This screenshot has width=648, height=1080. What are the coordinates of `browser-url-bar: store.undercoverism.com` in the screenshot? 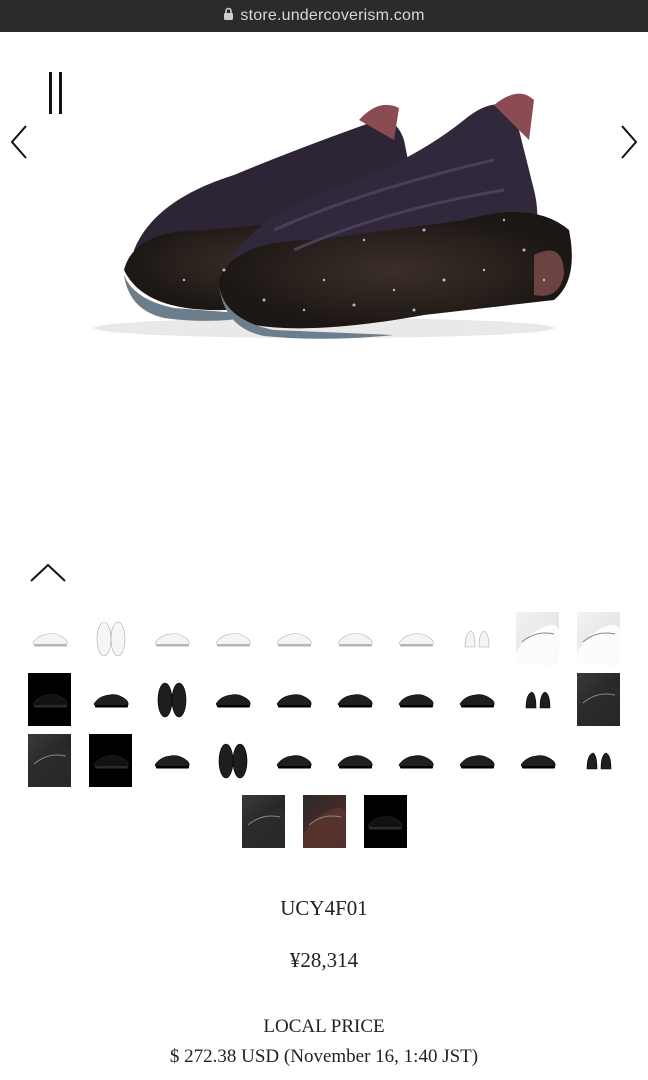 It's located at (324, 16).